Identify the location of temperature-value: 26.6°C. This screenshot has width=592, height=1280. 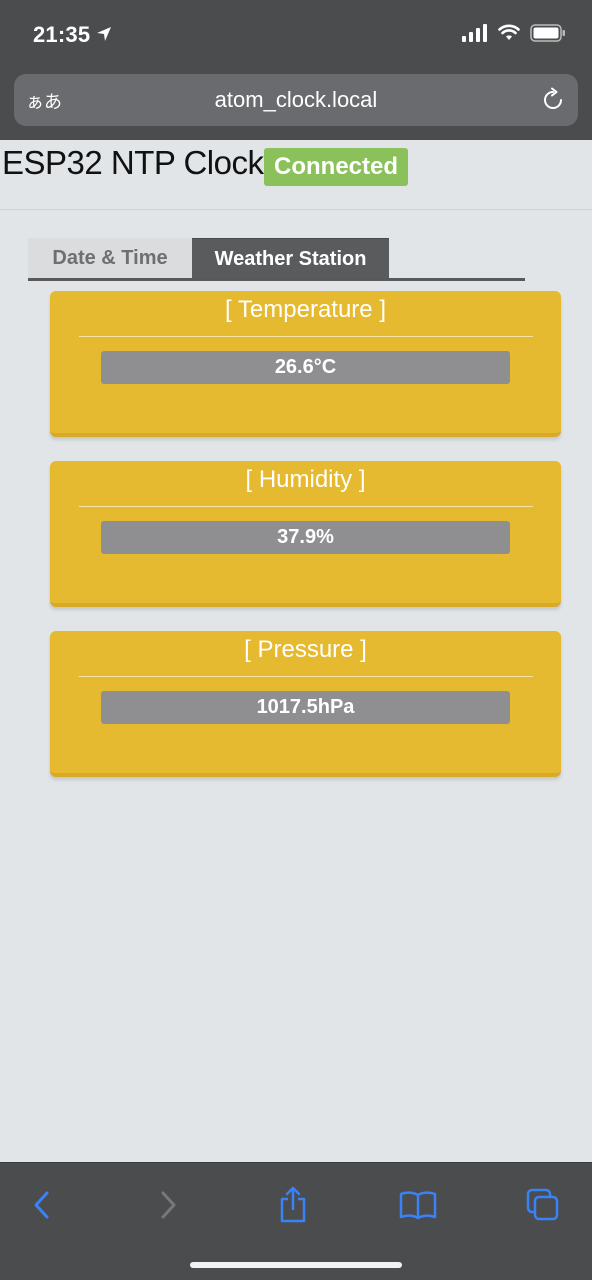
(305, 367).